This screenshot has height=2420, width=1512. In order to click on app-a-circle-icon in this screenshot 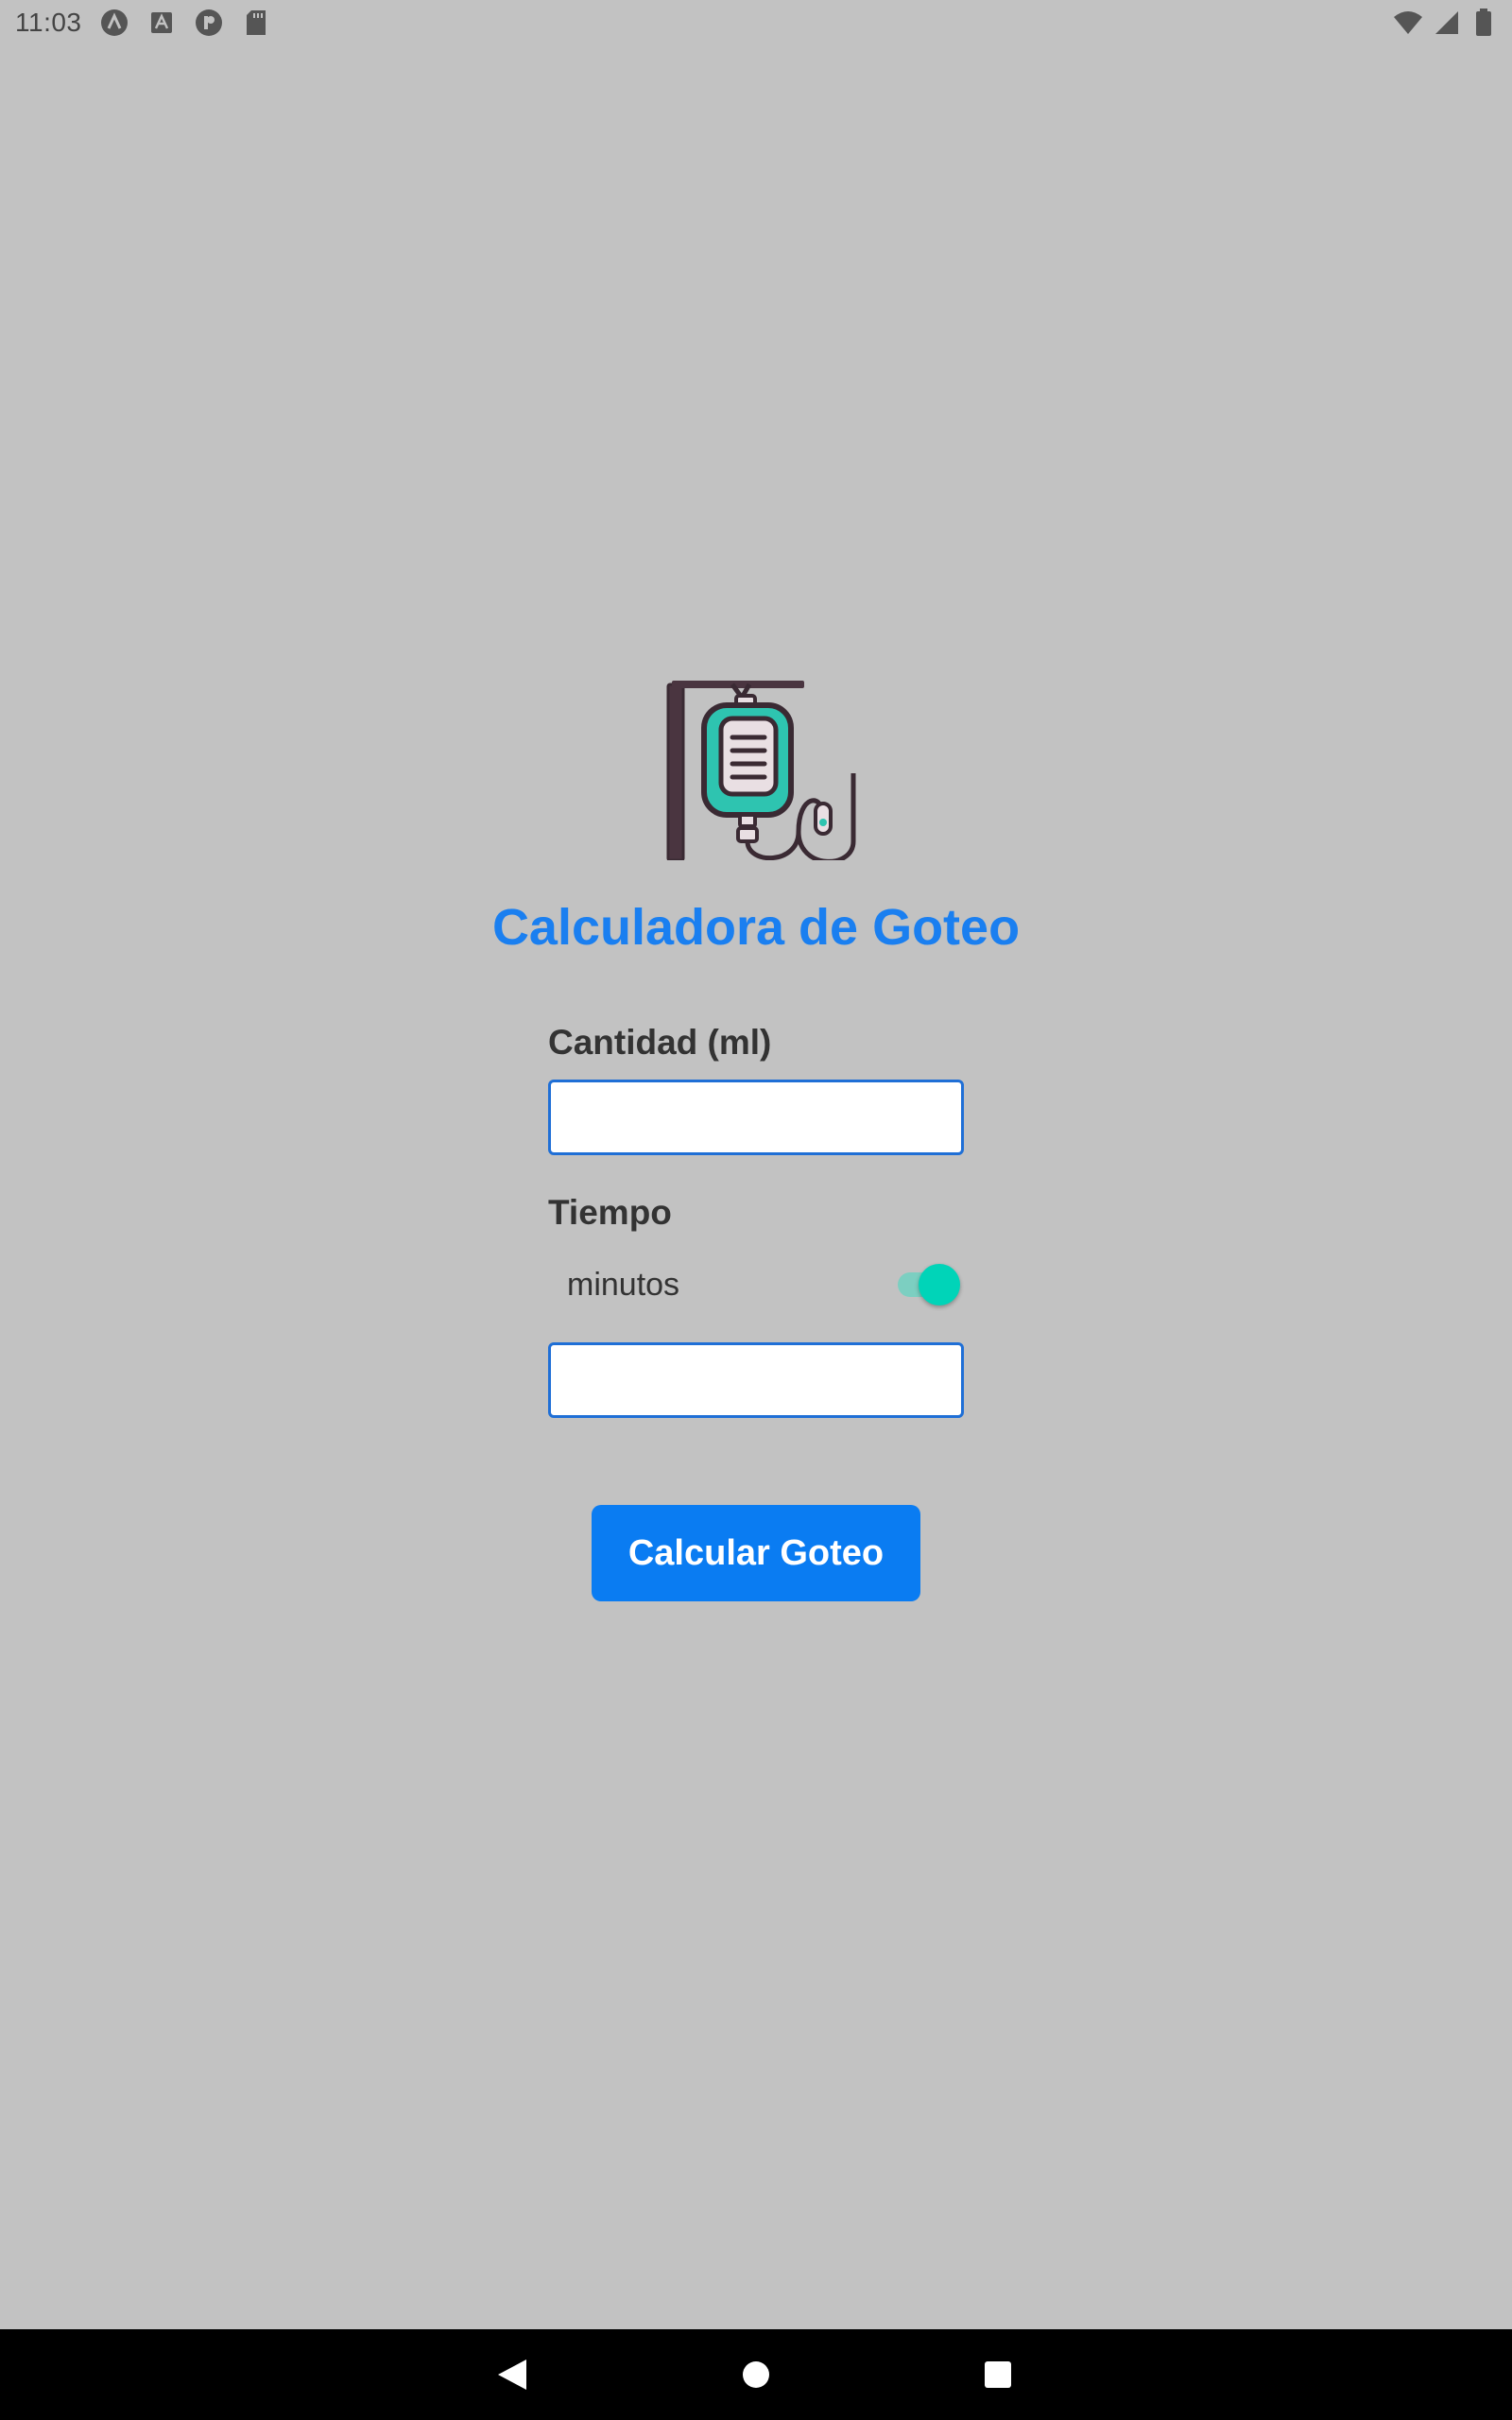, I will do `click(114, 23)`.